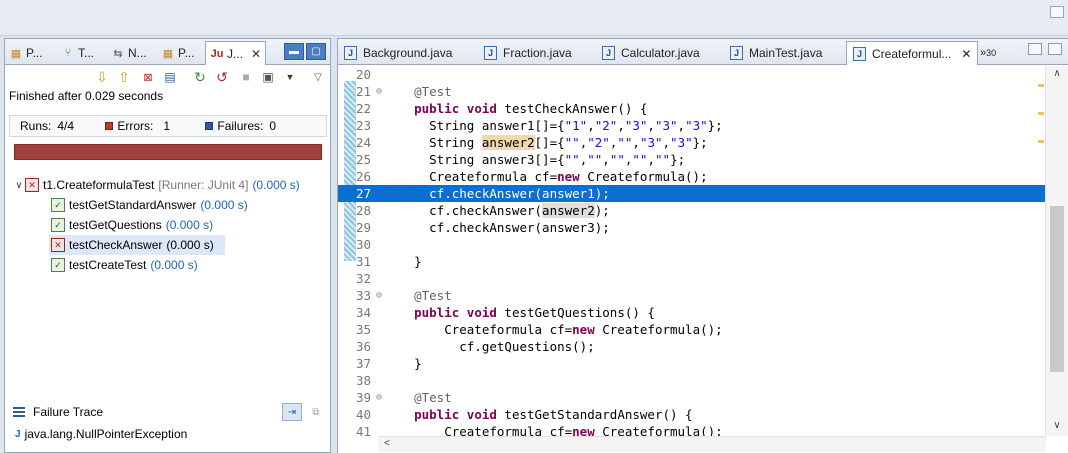 The image size is (1068, 453). Describe the element at coordinates (537, 53) in the screenshot. I see `tab-label: Fraction.java` at that location.